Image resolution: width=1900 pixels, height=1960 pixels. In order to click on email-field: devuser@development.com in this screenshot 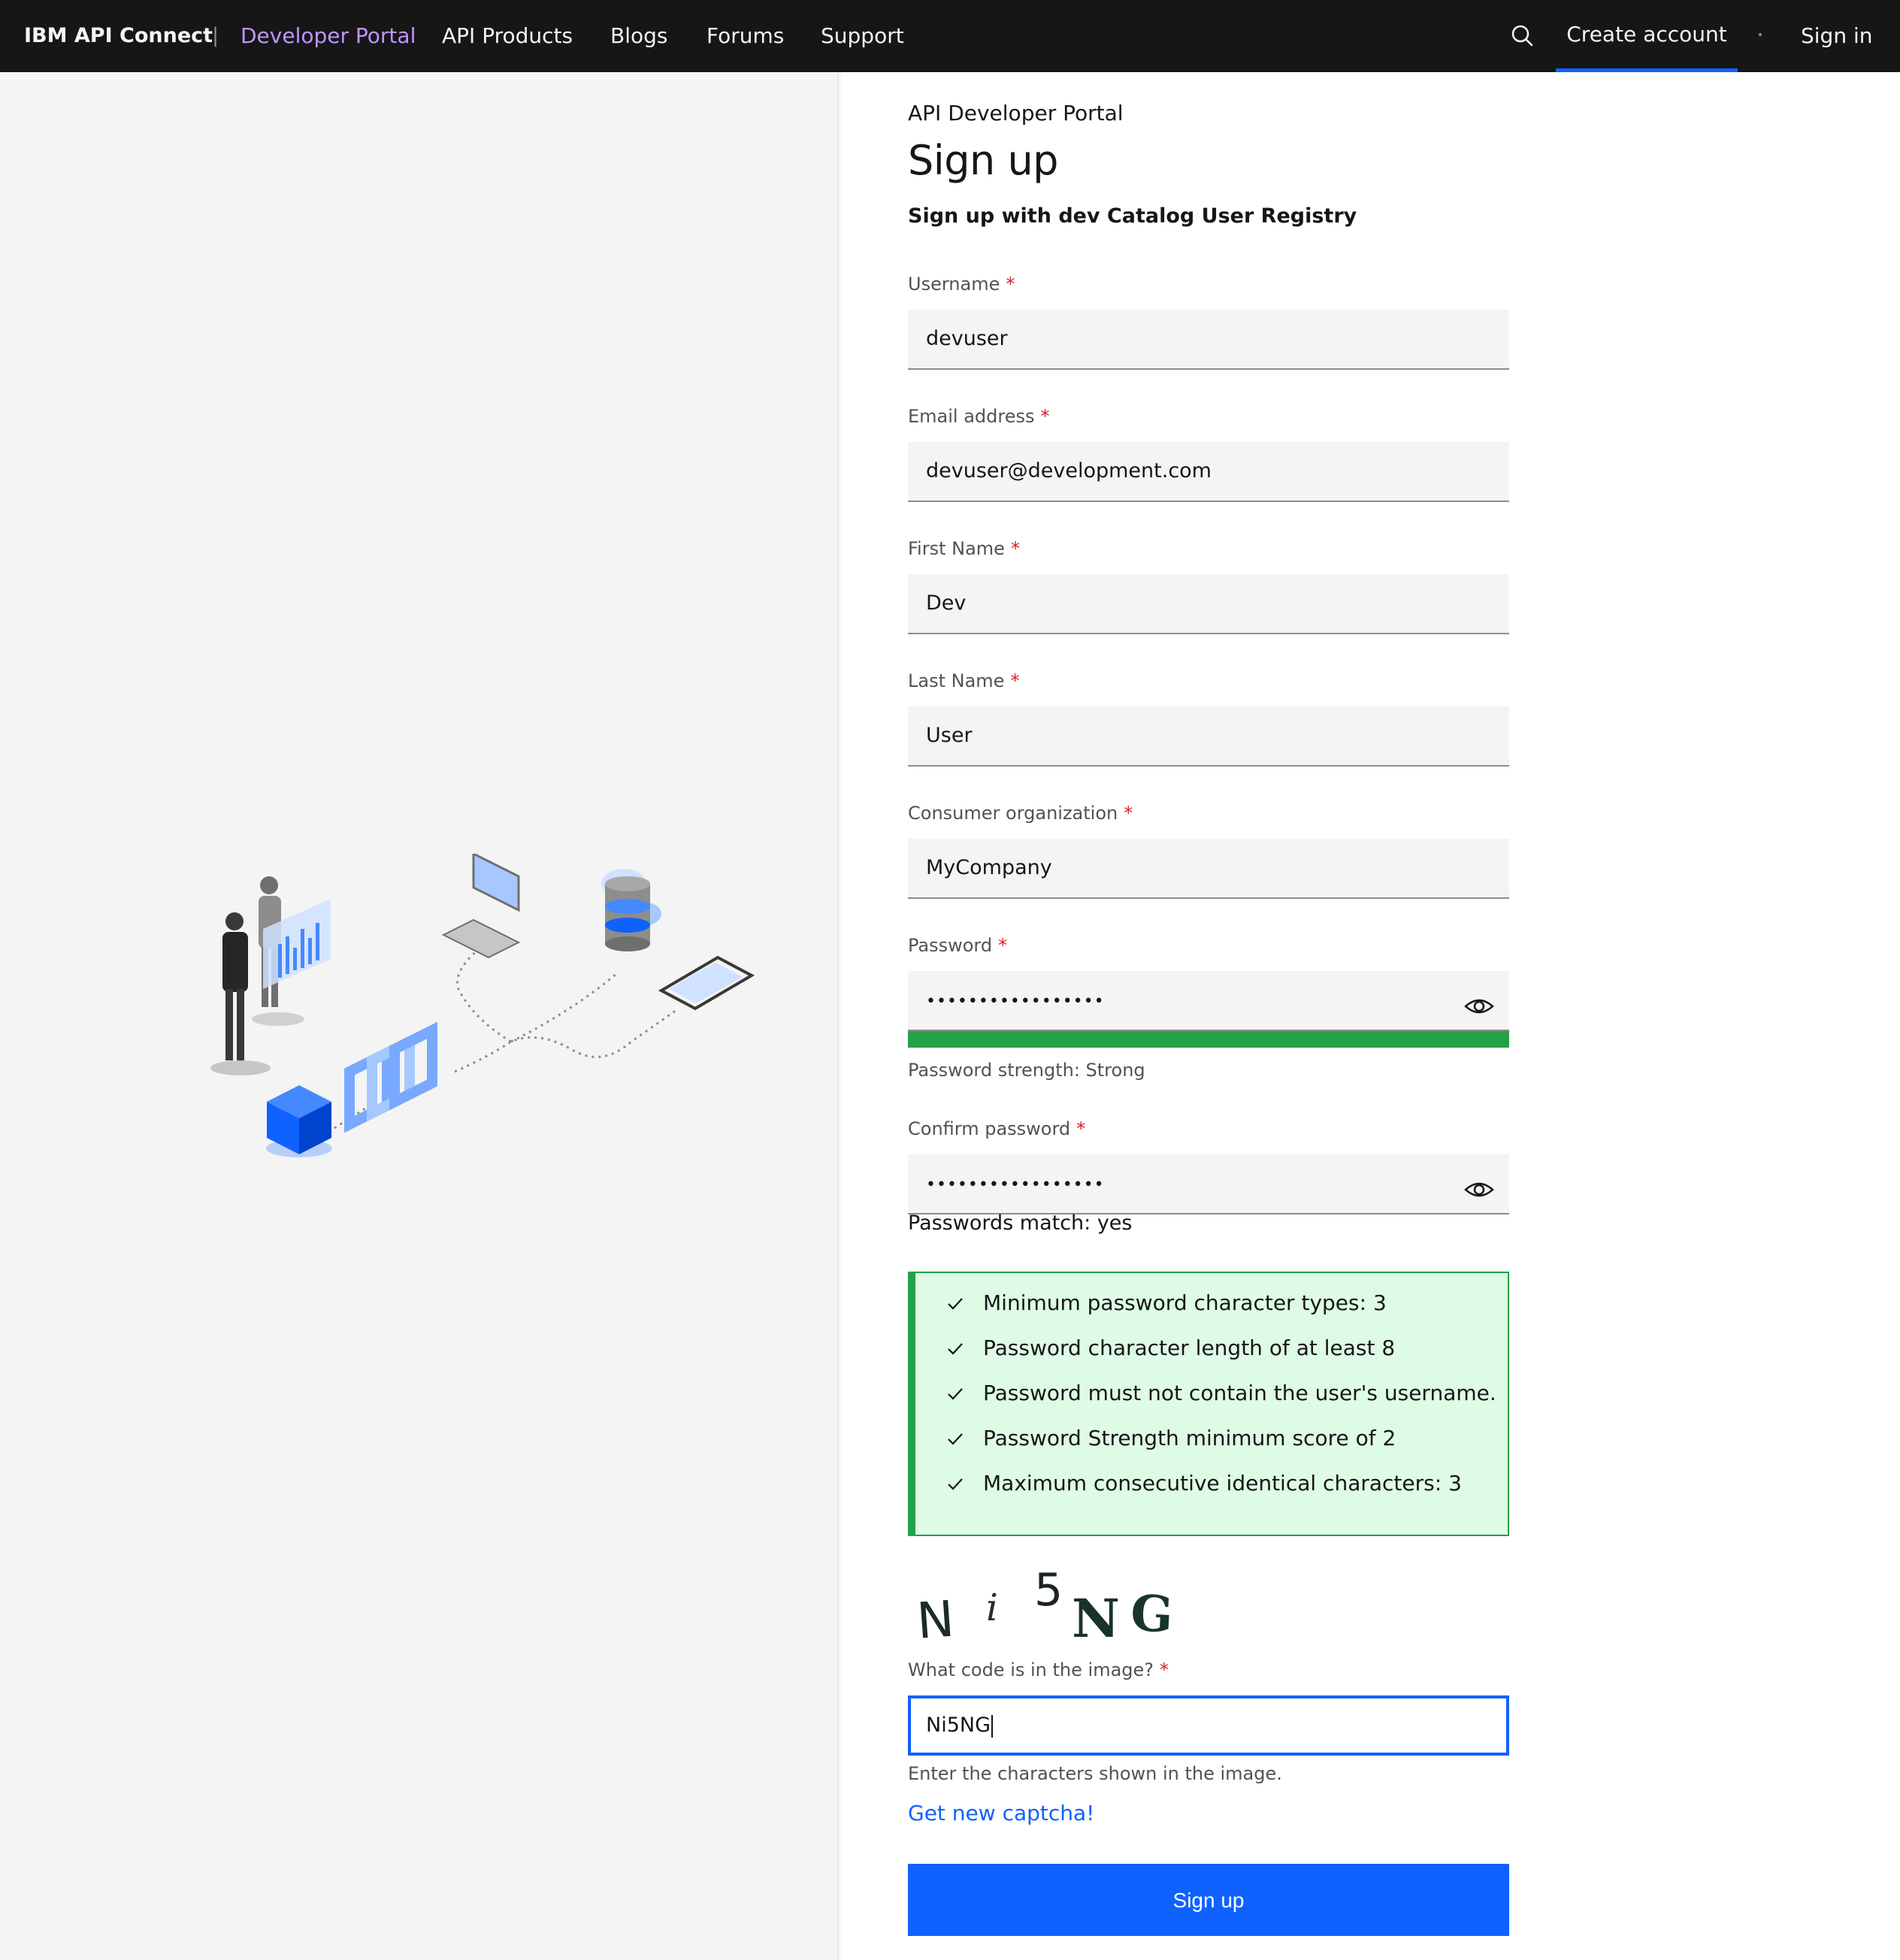, I will do `click(1209, 472)`.